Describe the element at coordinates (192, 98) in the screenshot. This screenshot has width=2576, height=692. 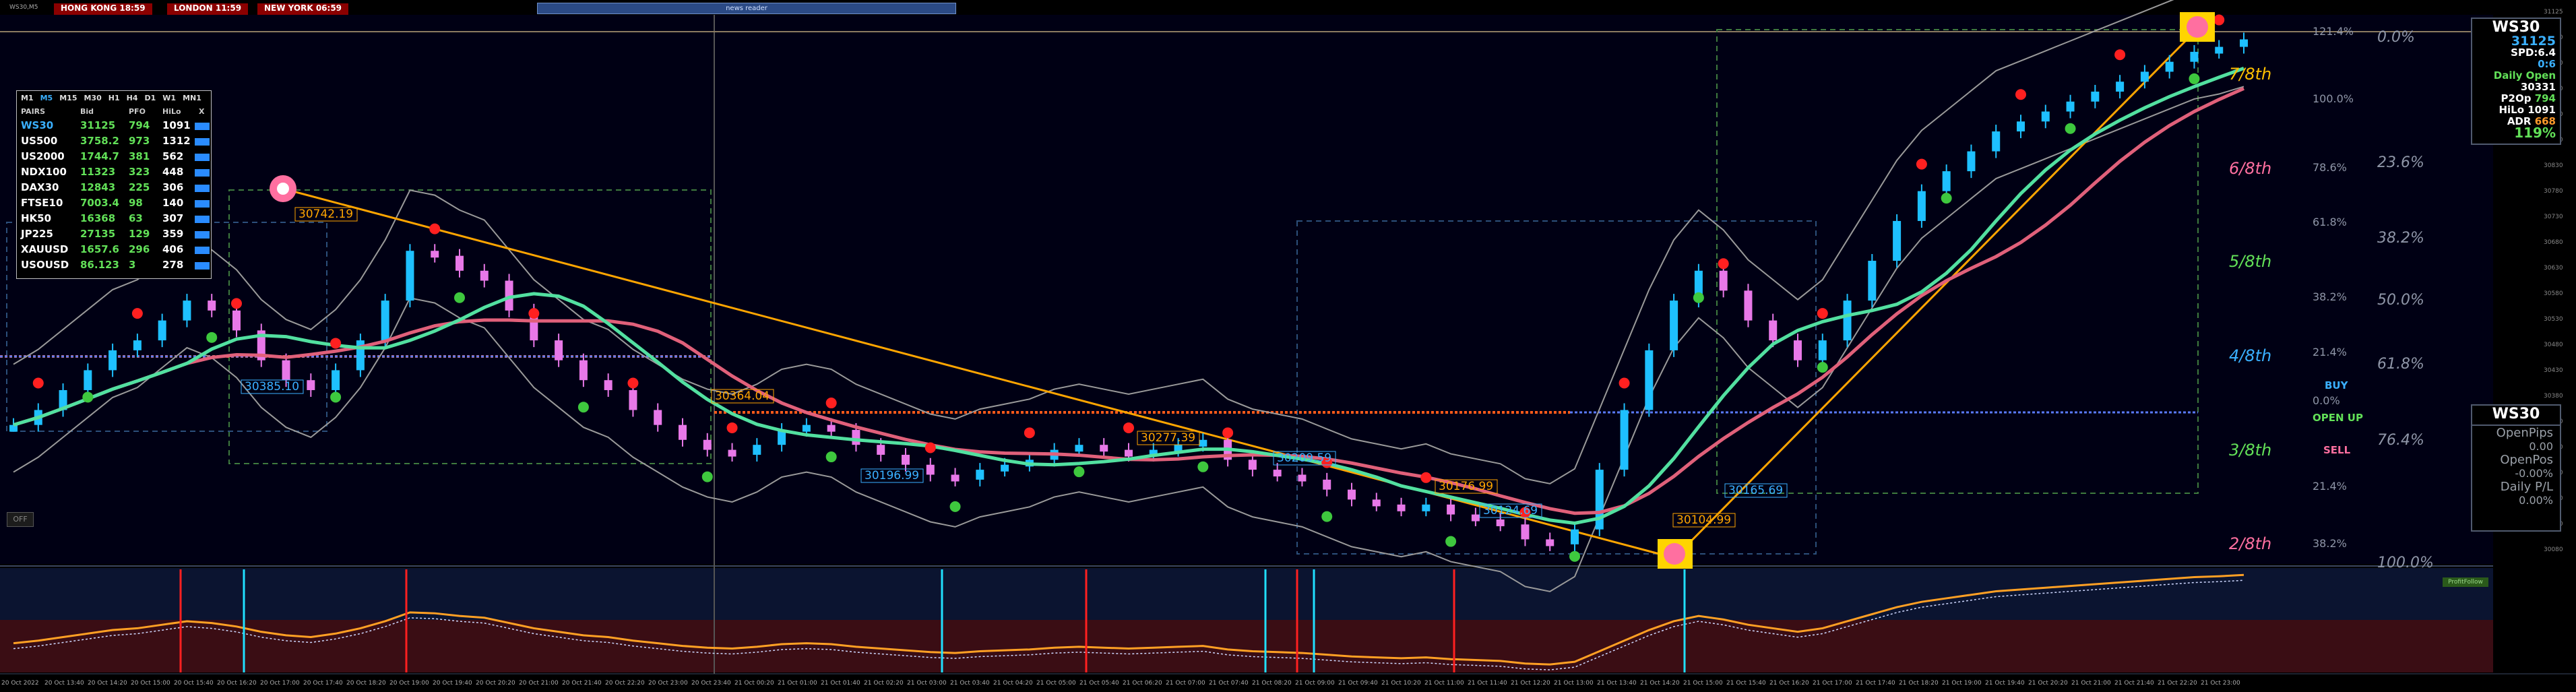
I see `timeframe-mn1: MN1` at that location.